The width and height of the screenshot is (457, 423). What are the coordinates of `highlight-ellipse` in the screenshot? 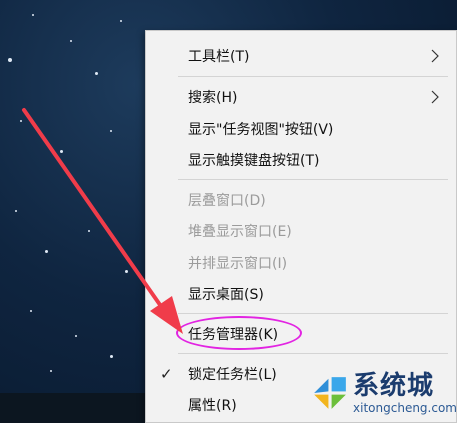 It's located at (239, 333).